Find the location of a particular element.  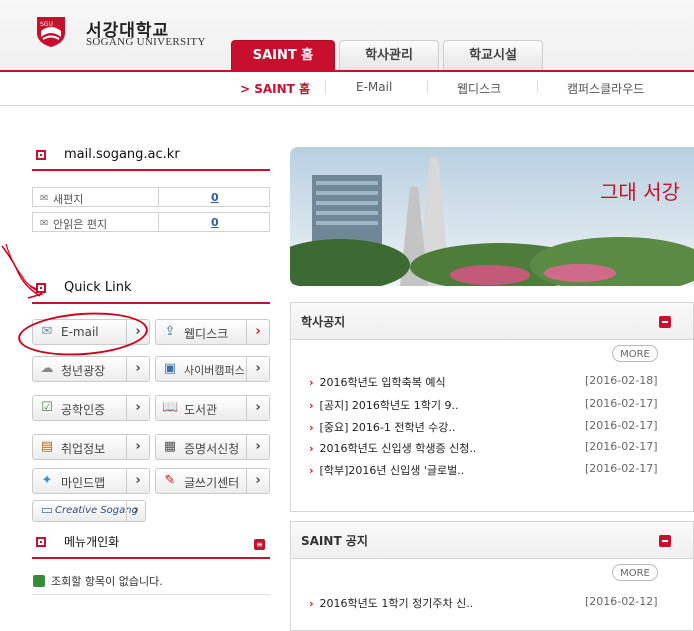

quick-link-label: 글쓰기센터 is located at coordinates (212, 483).